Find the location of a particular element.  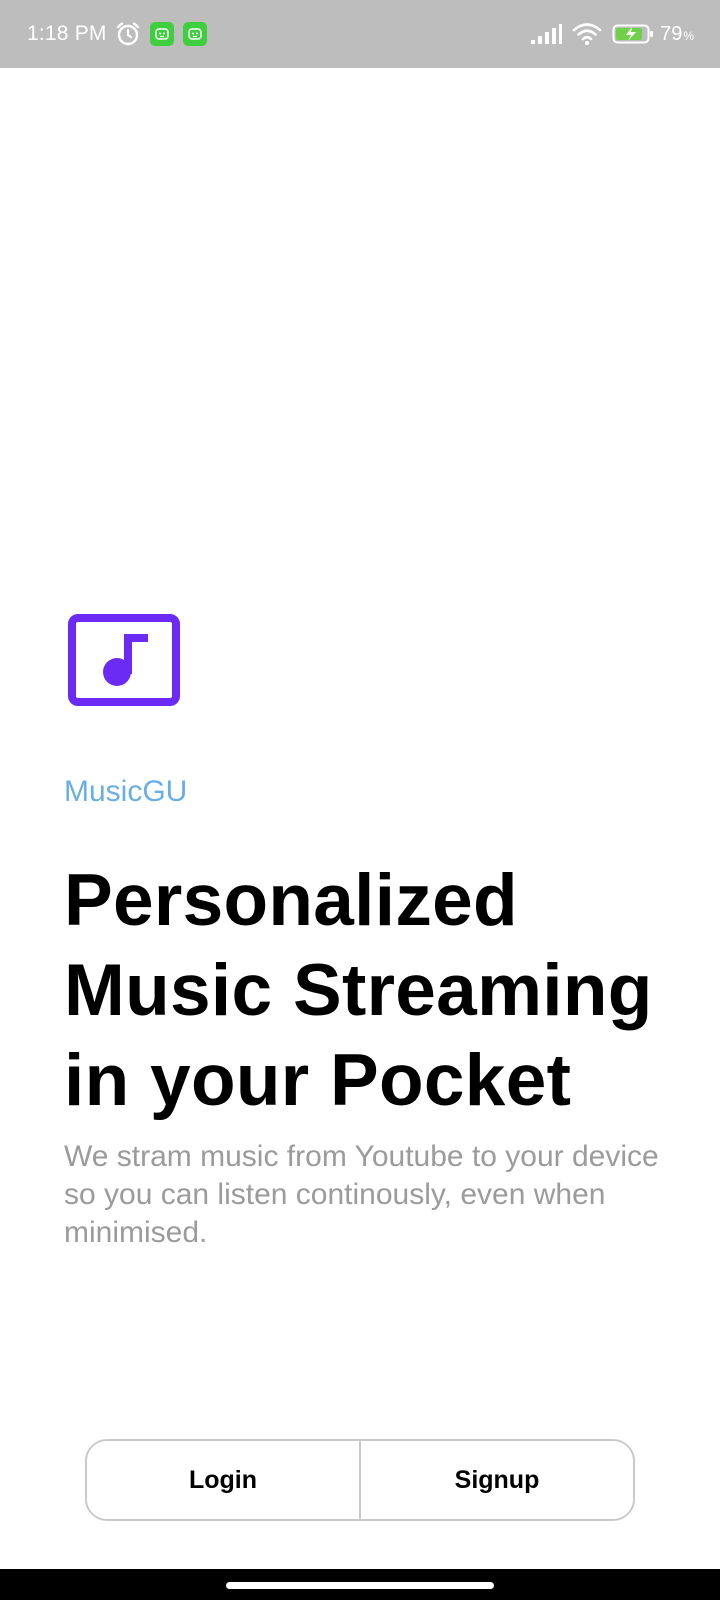

battery-percent: 79 % is located at coordinates (677, 34).